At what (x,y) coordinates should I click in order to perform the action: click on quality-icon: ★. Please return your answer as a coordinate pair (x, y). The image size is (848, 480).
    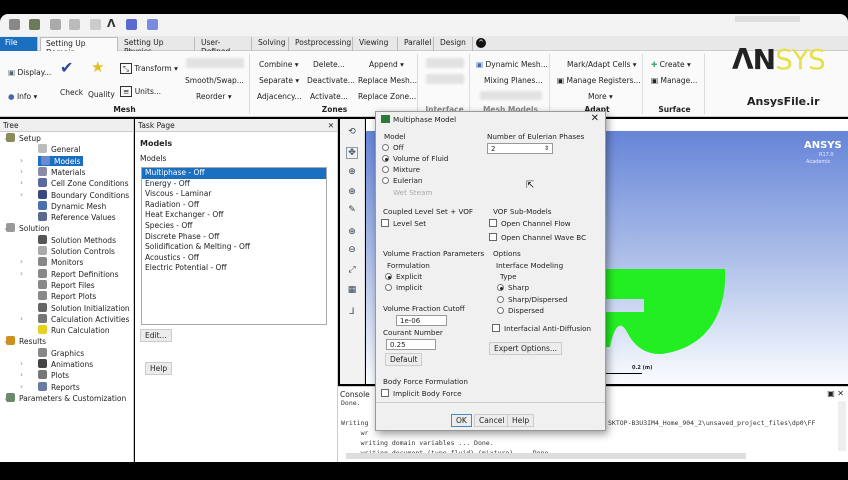
    Looking at the image, I should click on (97, 67).